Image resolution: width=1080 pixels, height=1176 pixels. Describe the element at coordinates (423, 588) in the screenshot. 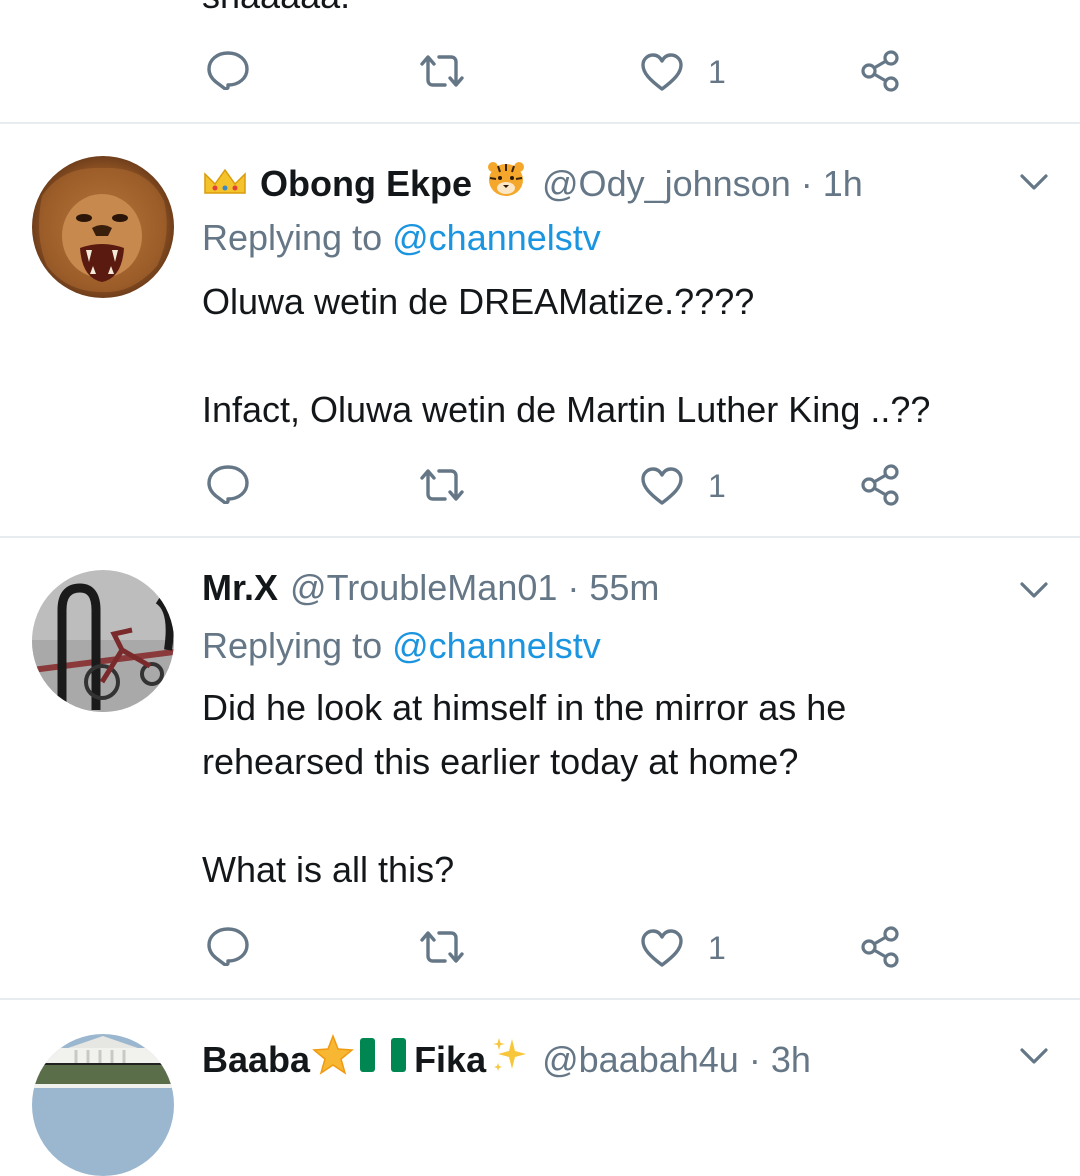

I see `user-handle: @TroubleMan01` at that location.